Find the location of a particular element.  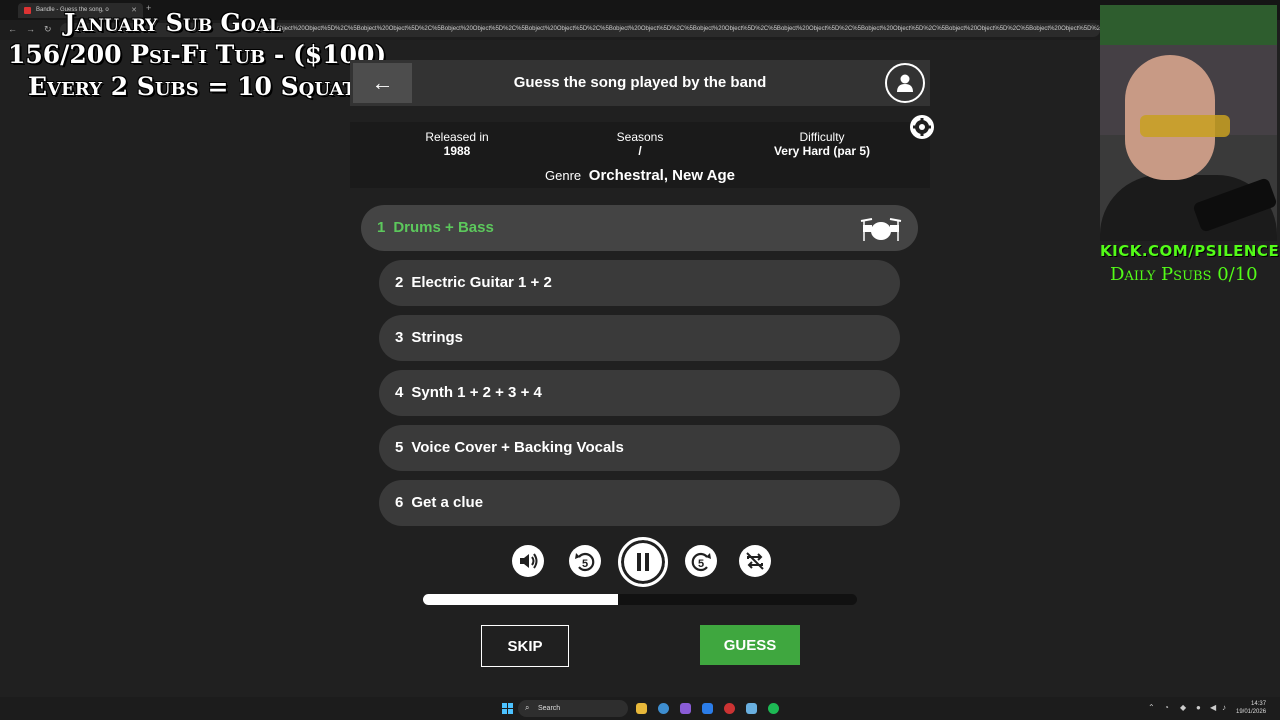

windows-start-icon is located at coordinates (507, 708).